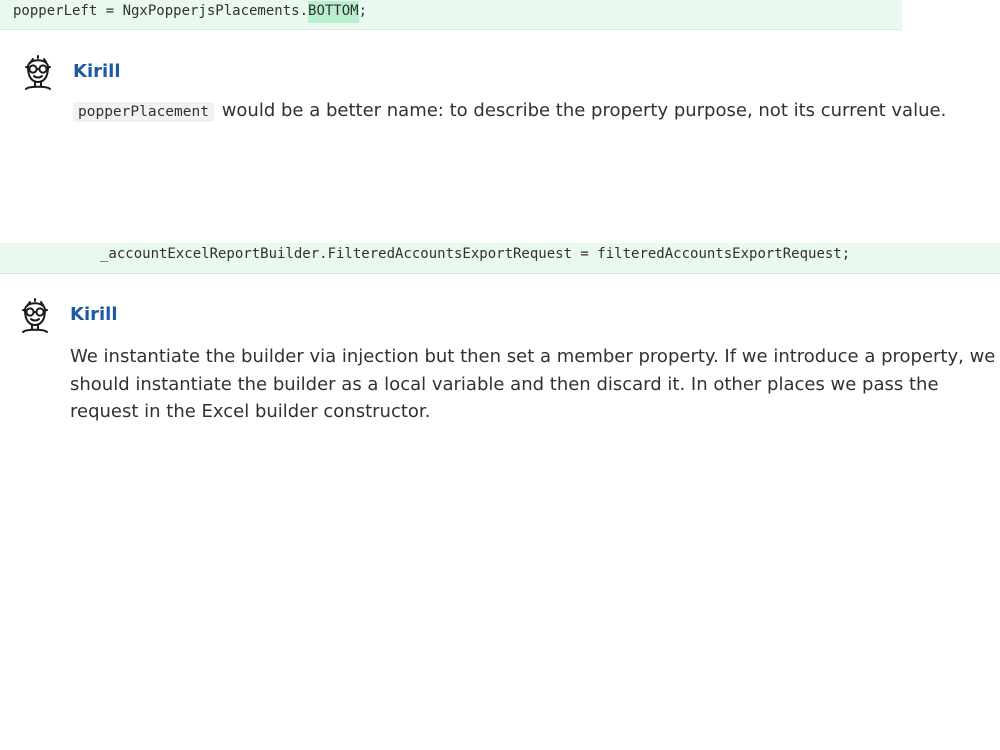  Describe the element at coordinates (333, 12) in the screenshot. I see `code-line-1-highlight: BOTTOM` at that location.